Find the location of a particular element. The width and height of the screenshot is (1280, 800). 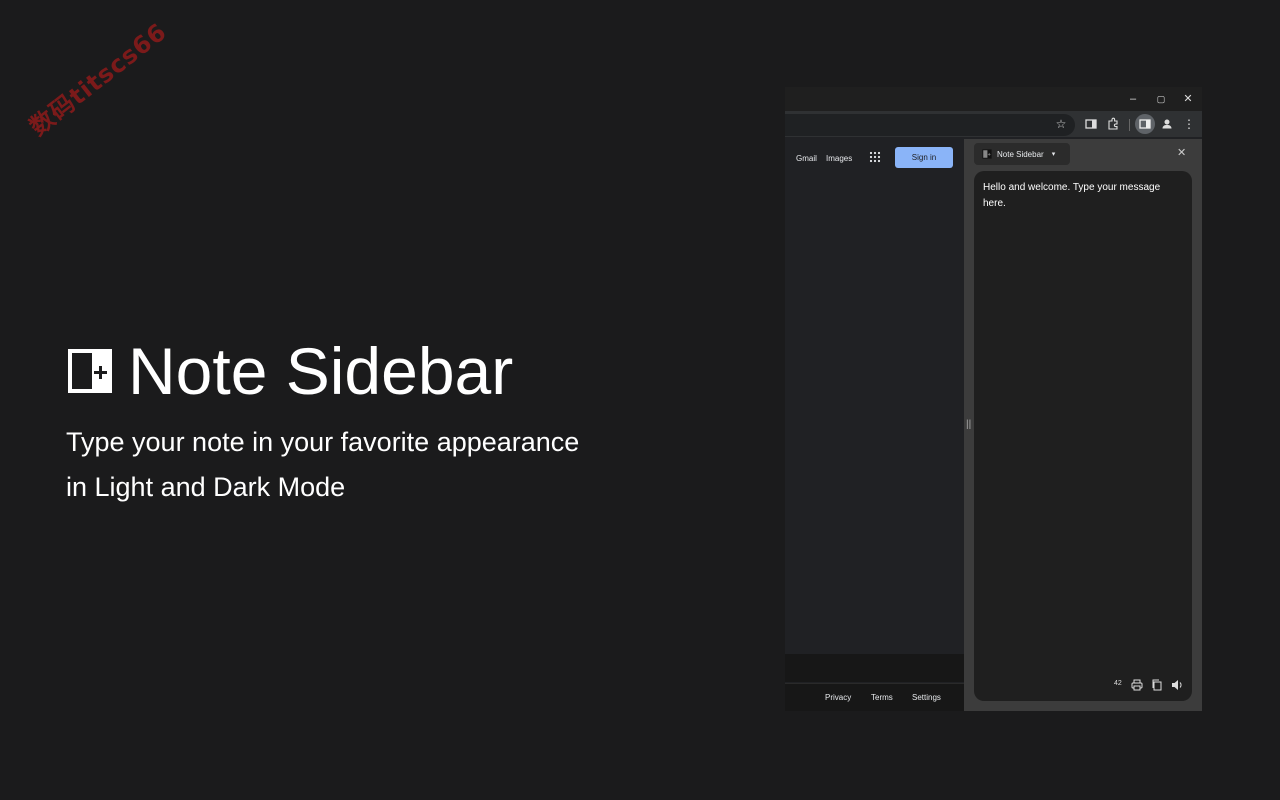

extensions-icon is located at coordinates (1113, 124).